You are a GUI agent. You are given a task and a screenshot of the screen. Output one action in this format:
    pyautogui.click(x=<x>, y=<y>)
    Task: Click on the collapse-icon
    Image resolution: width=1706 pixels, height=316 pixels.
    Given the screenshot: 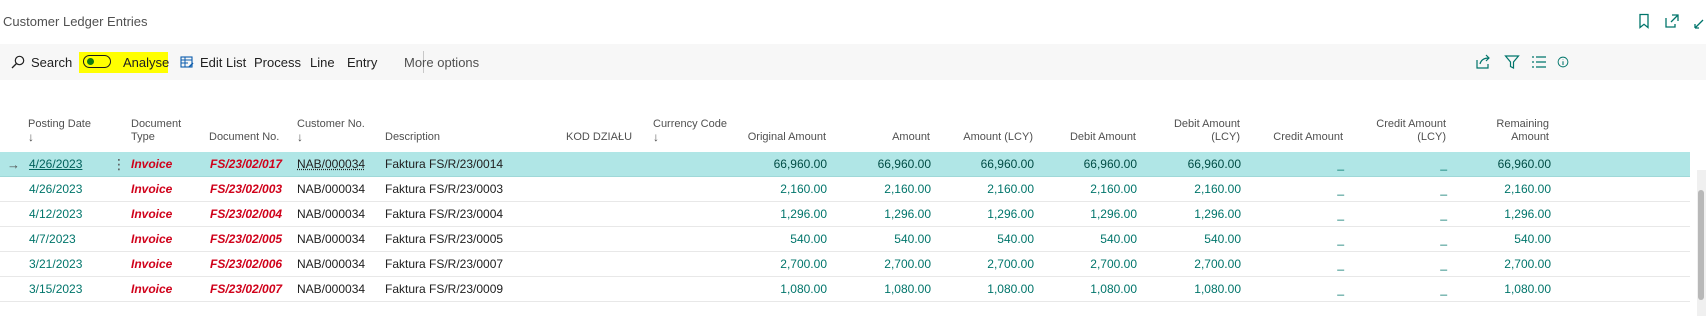 What is the action you would take?
    pyautogui.click(x=1698, y=24)
    